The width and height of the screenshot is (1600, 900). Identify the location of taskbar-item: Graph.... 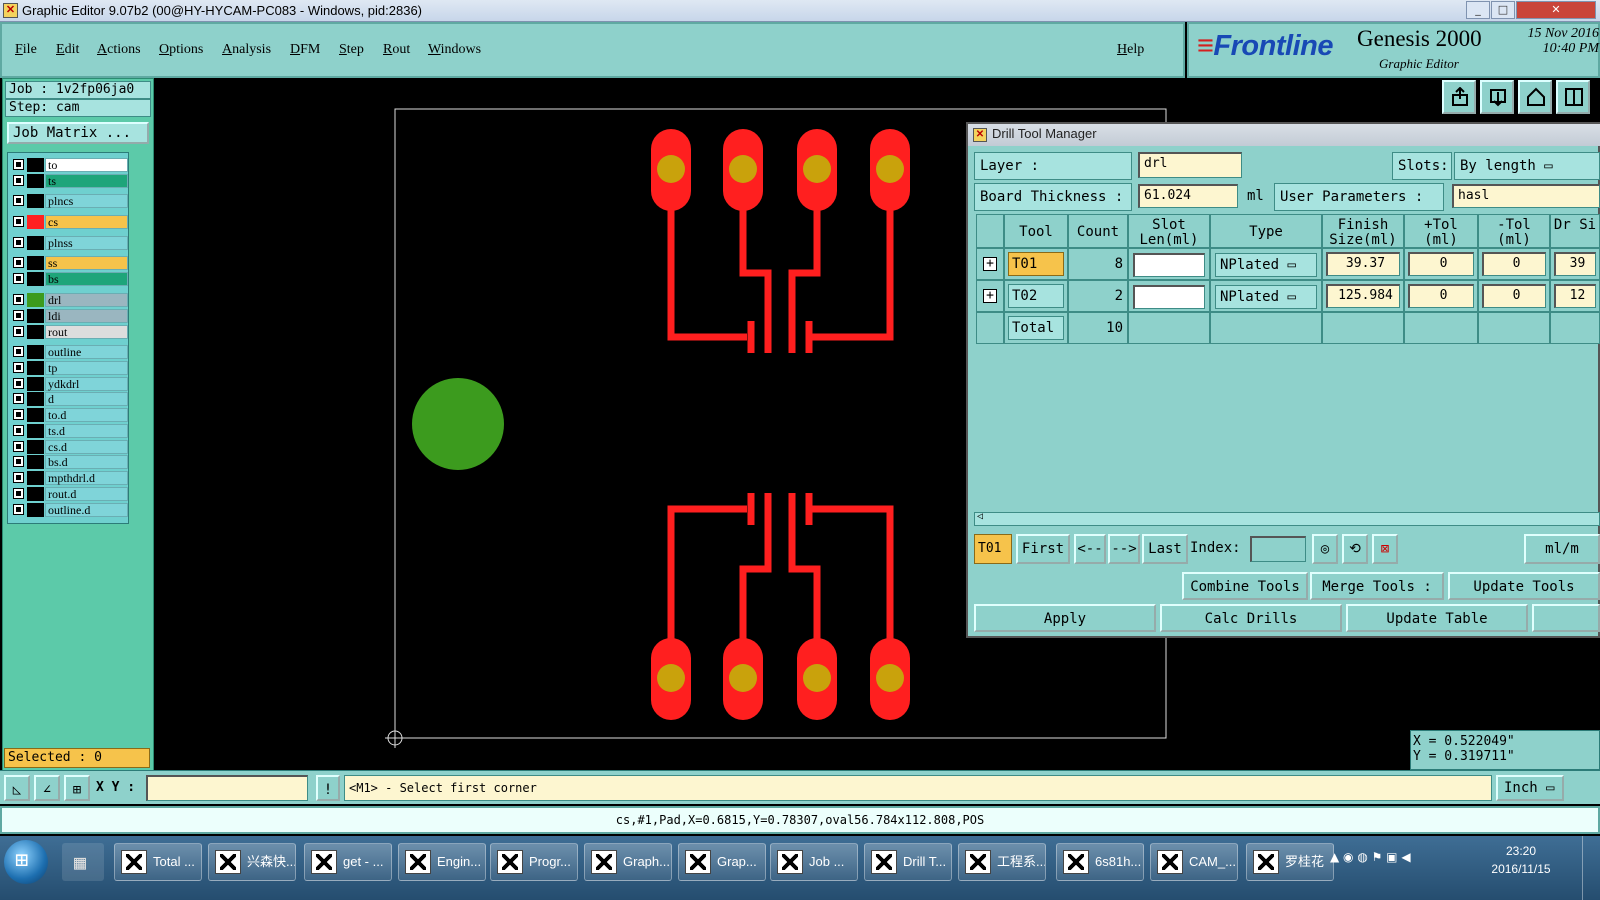
(628, 862).